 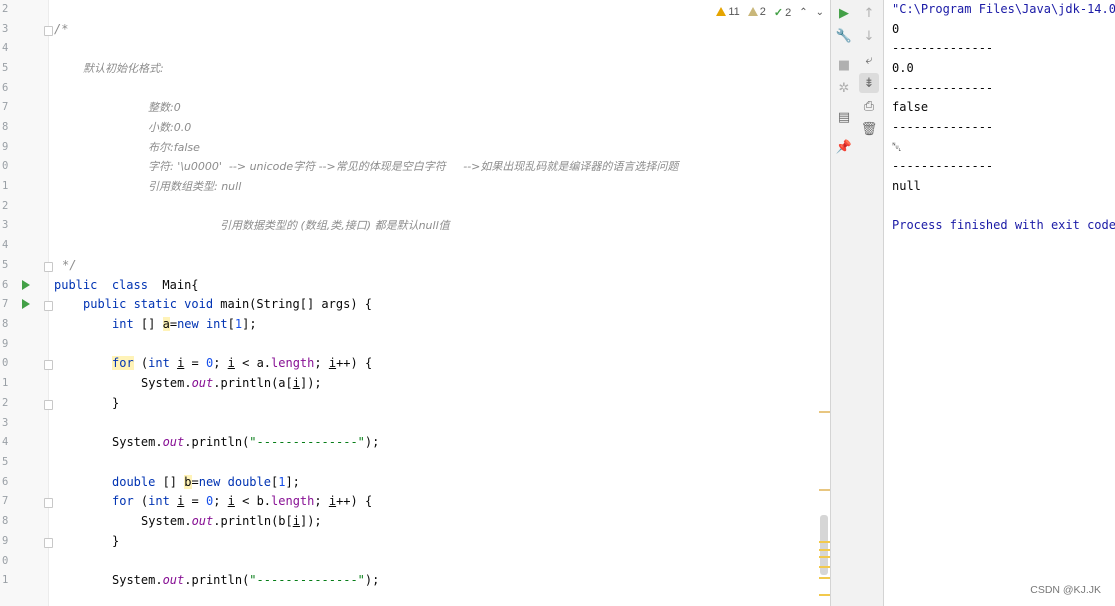 What do you see at coordinates (415, 325) in the screenshot?
I see `code-line: 8 int [] a=new int[1];` at bounding box center [415, 325].